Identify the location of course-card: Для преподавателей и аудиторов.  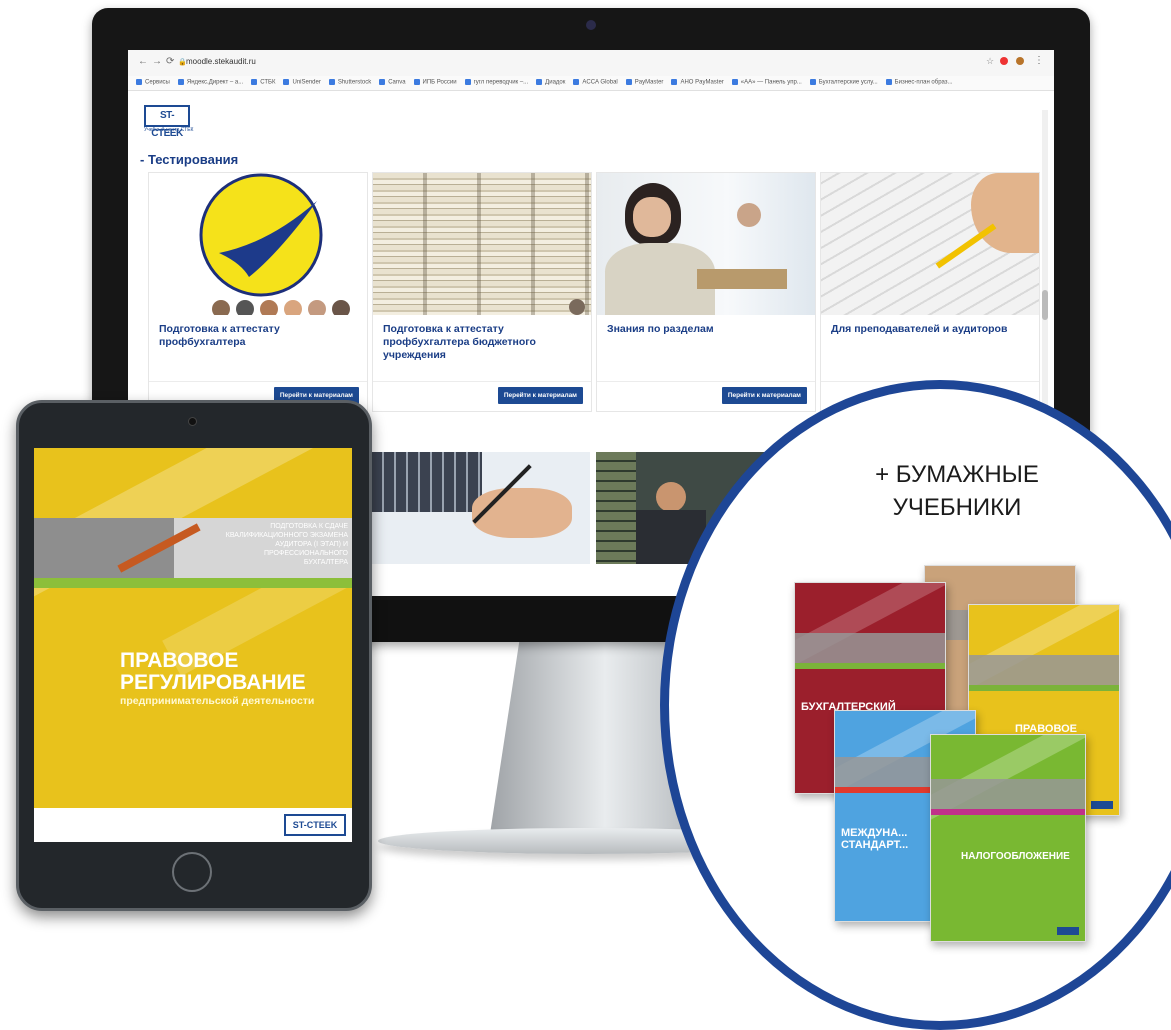
(930, 292).